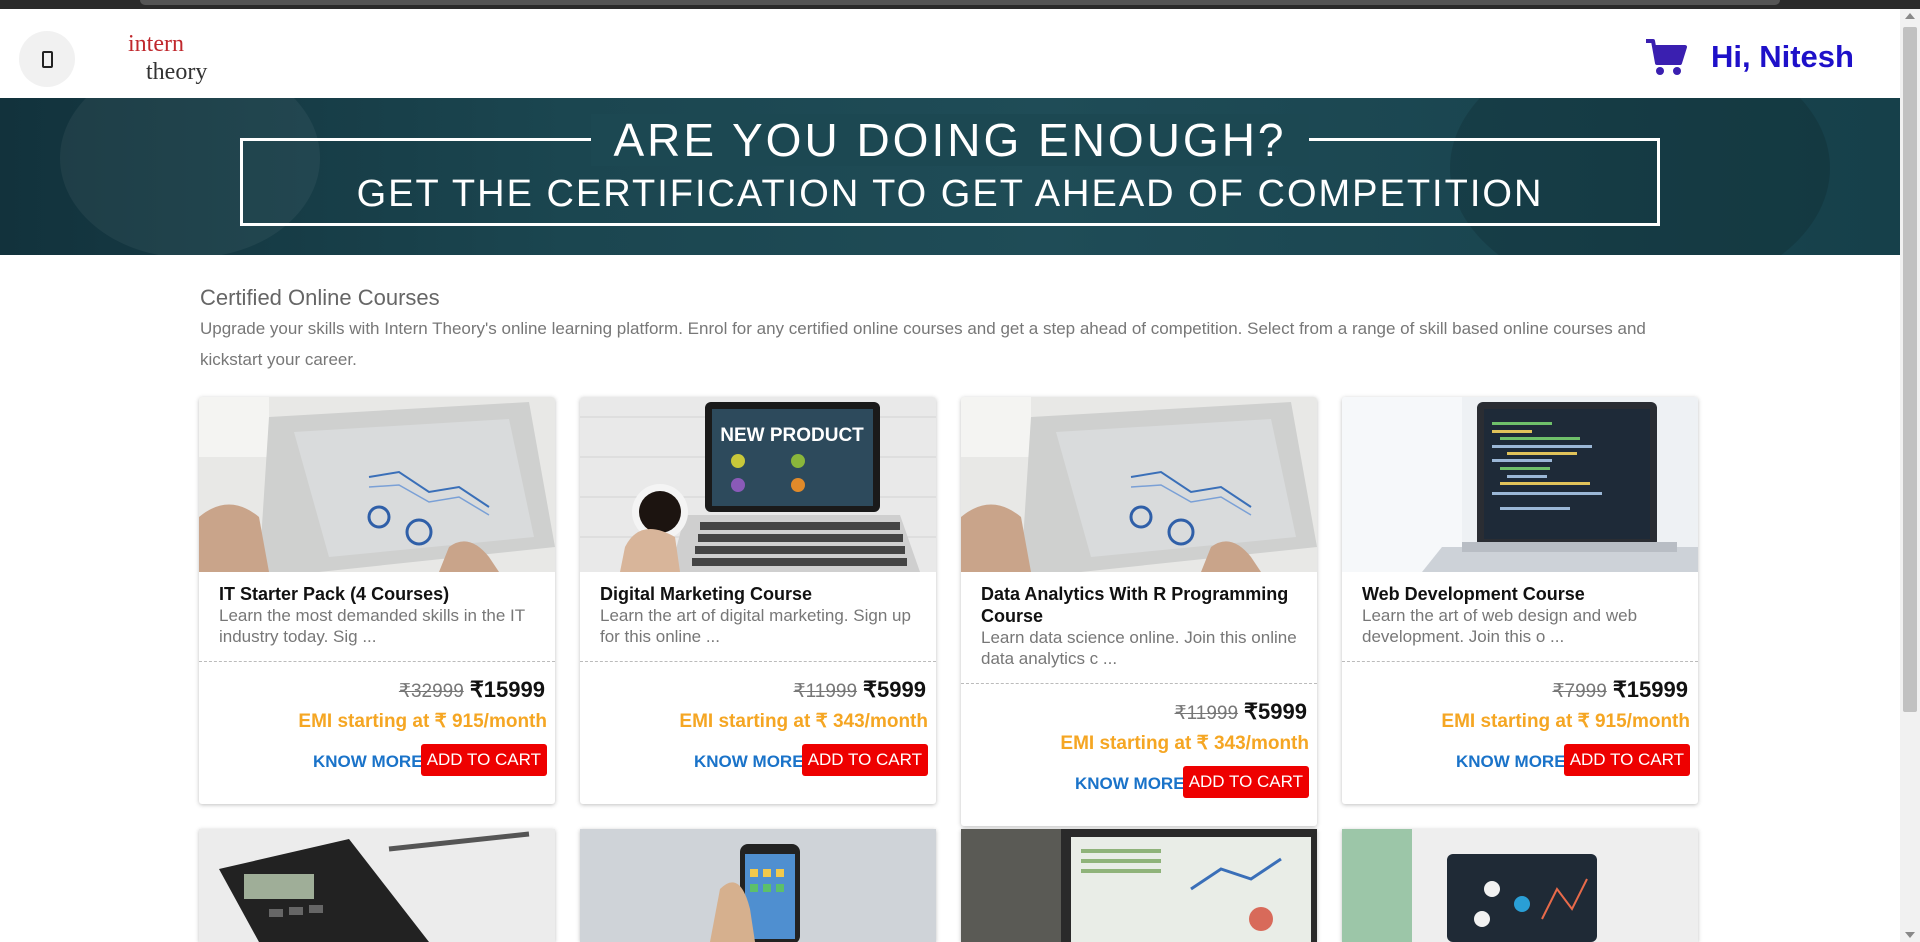 The height and width of the screenshot is (942, 1920). I want to click on price-block: ₹7999 ₹15999, so click(1620, 690).